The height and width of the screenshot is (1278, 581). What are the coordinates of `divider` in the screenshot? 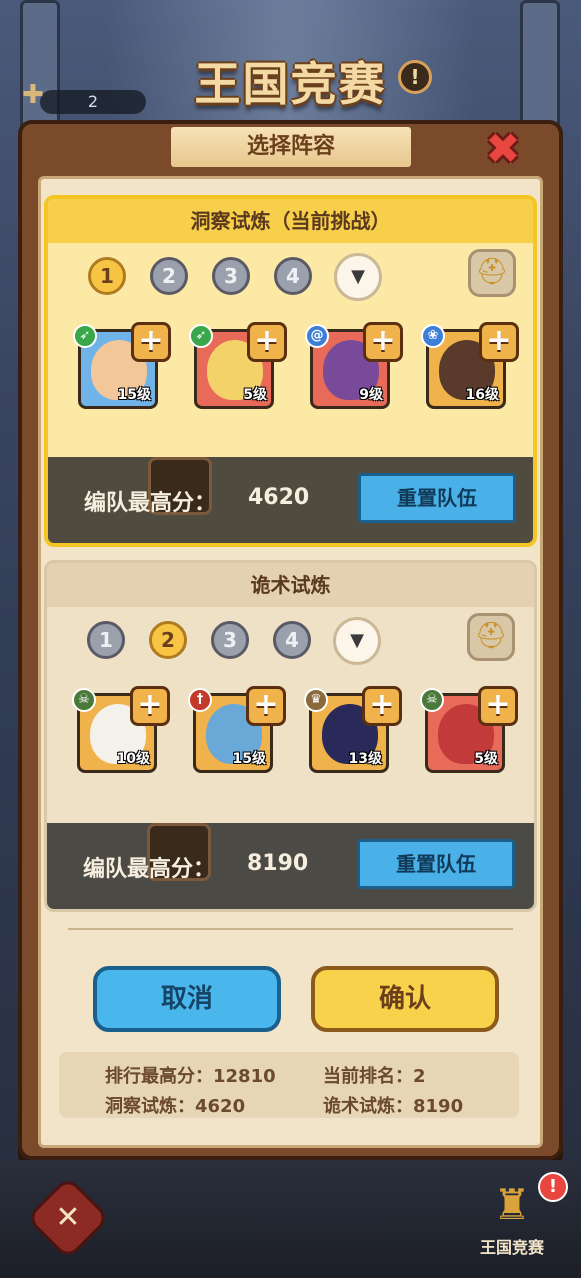 It's located at (290, 929).